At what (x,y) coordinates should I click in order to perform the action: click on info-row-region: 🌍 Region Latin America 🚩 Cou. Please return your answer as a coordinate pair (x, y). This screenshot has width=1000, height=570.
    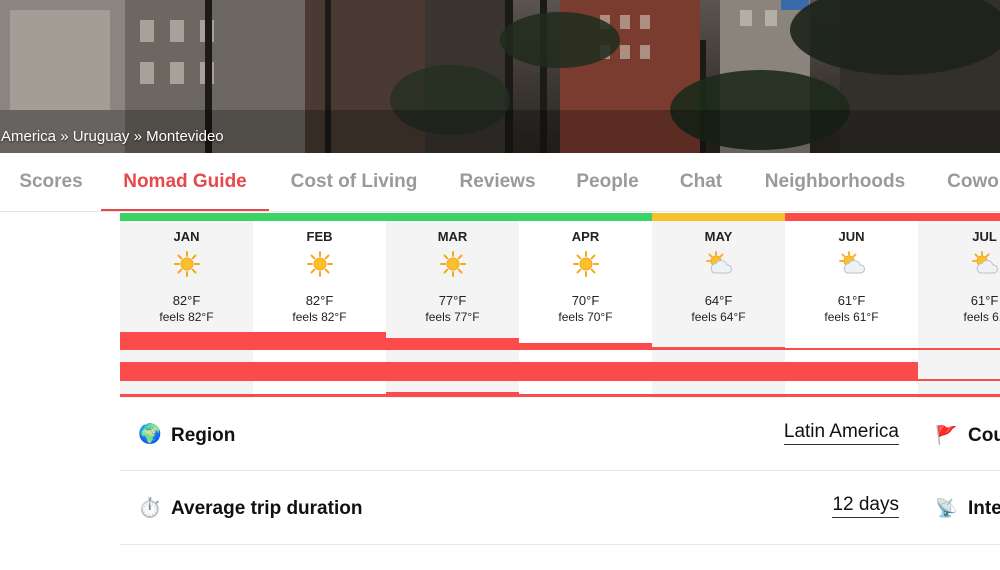
    Looking at the image, I should click on (560, 434).